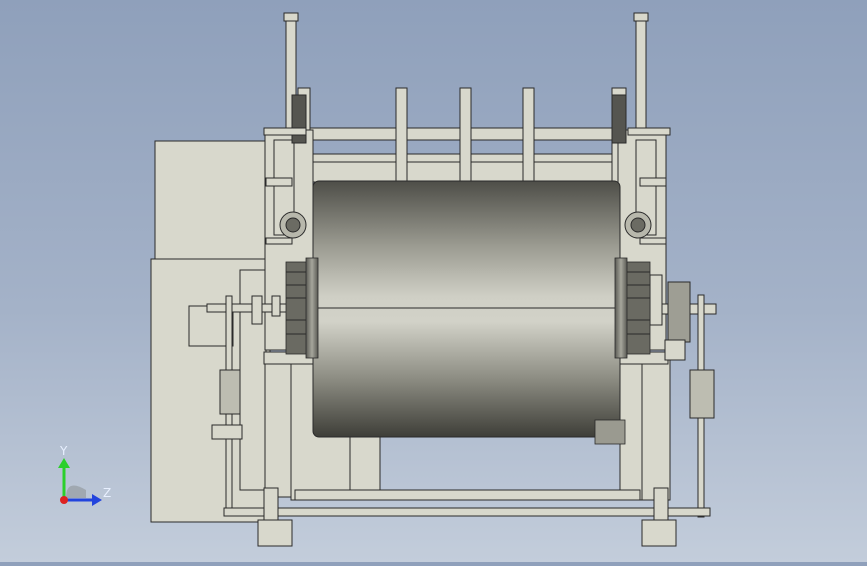 The width and height of the screenshot is (867, 566). What do you see at coordinates (107, 493) in the screenshot?
I see `z-axis-label: Z` at bounding box center [107, 493].